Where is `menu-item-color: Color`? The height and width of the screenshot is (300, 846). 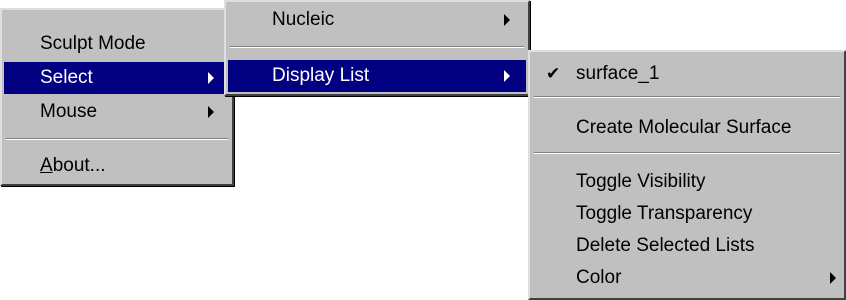 menu-item-color: Color is located at coordinates (687, 278).